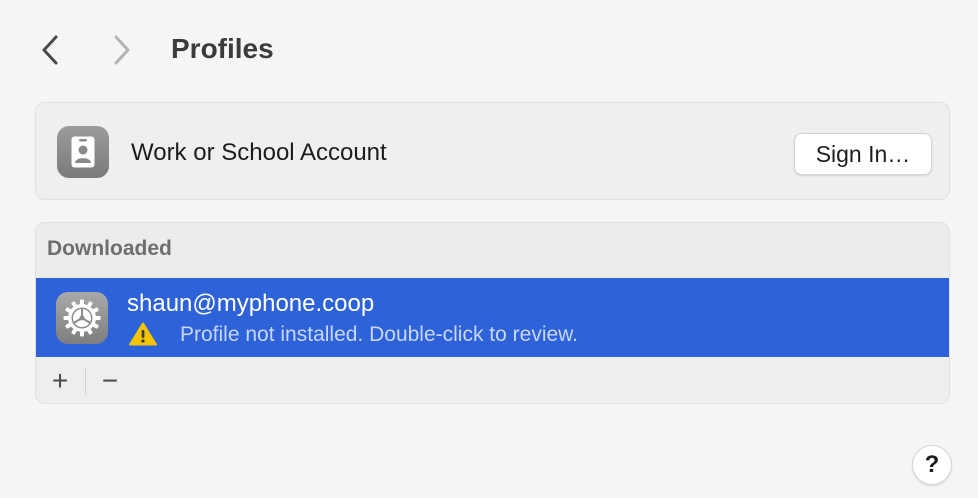 The width and height of the screenshot is (978, 498). I want to click on remove-profile-button: −, so click(110, 380).